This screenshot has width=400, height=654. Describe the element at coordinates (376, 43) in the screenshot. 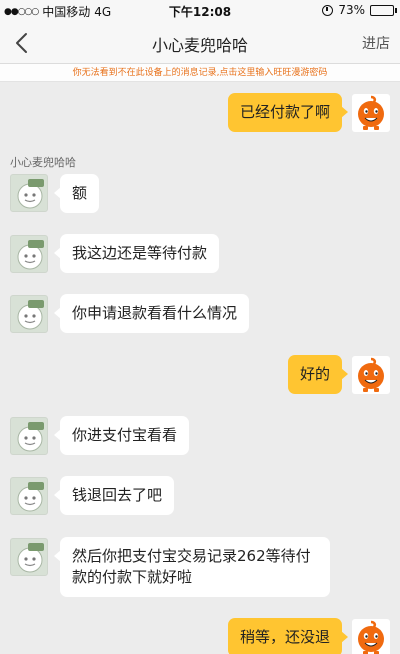

I see `enter-store-button: 进店` at that location.